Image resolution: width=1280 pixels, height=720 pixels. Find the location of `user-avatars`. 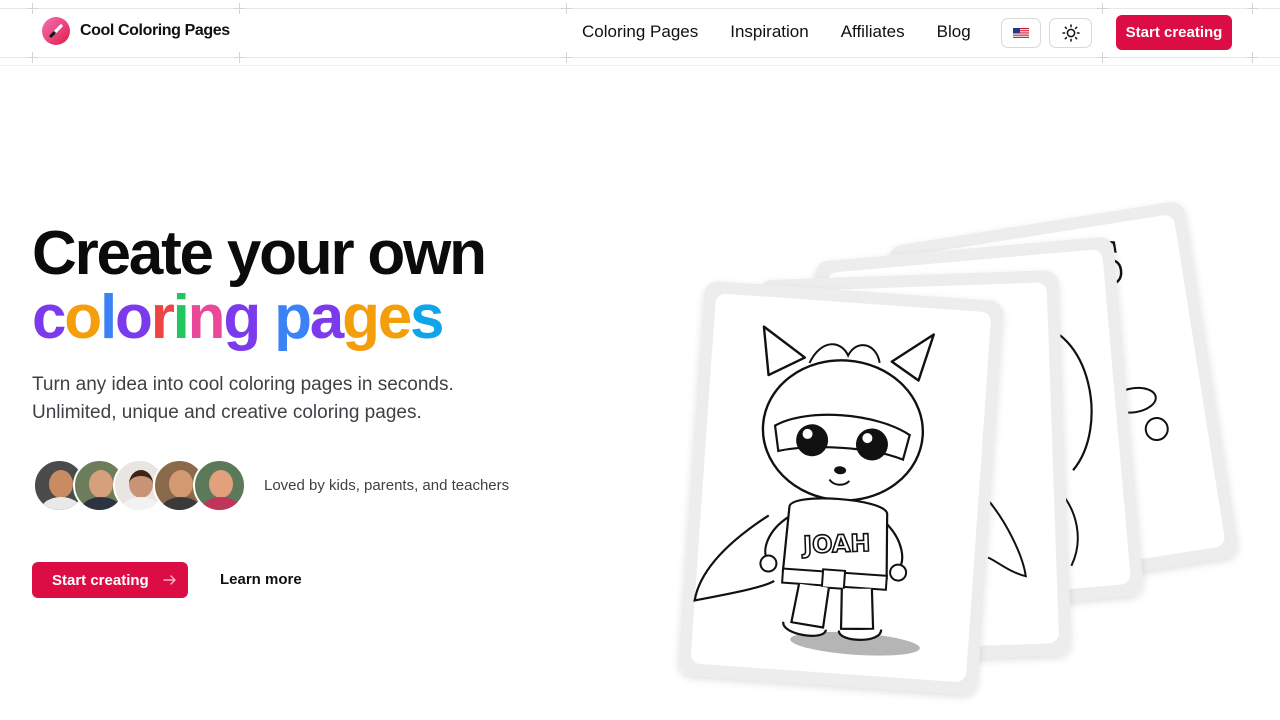

user-avatars is located at coordinates (139, 485).